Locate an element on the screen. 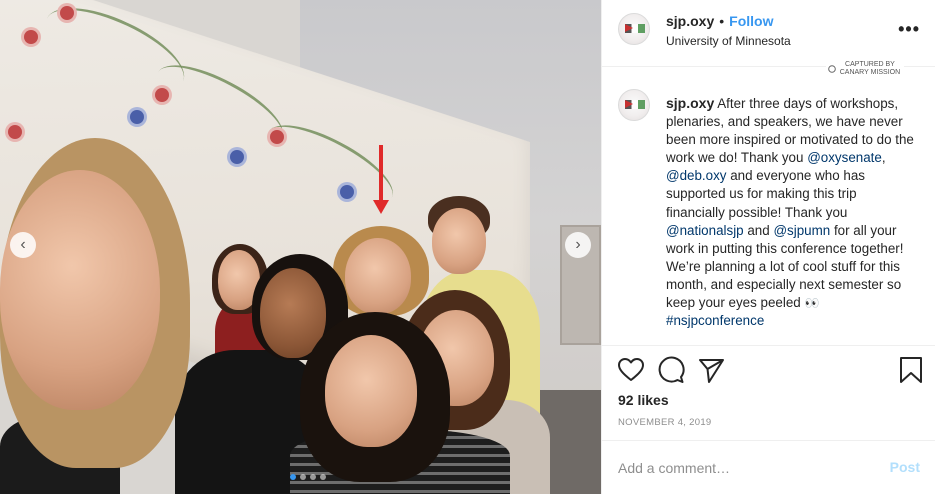 The width and height of the screenshot is (935, 494). eyes-emoji: 👀 is located at coordinates (811, 303).